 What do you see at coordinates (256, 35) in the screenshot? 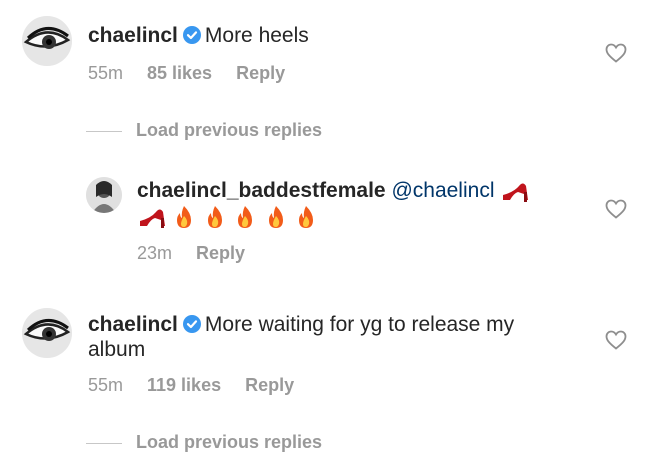
I see `comment-text: More heels` at bounding box center [256, 35].